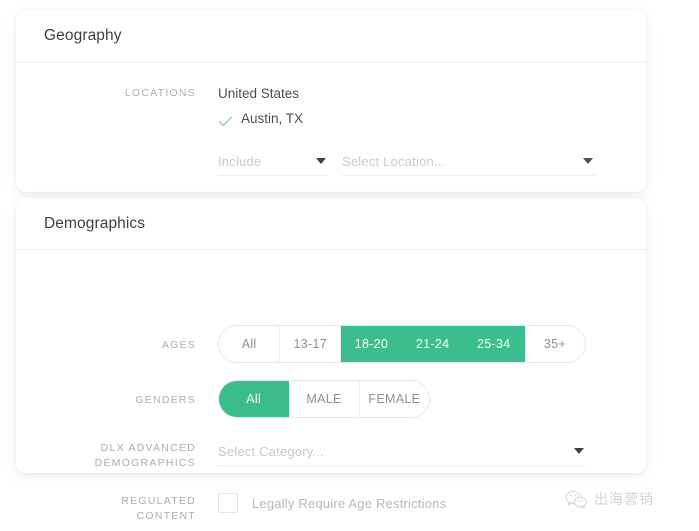 The height and width of the screenshot is (531, 699). I want to click on dlx-label-line2: DEMOGRAPHICS, so click(145, 463).